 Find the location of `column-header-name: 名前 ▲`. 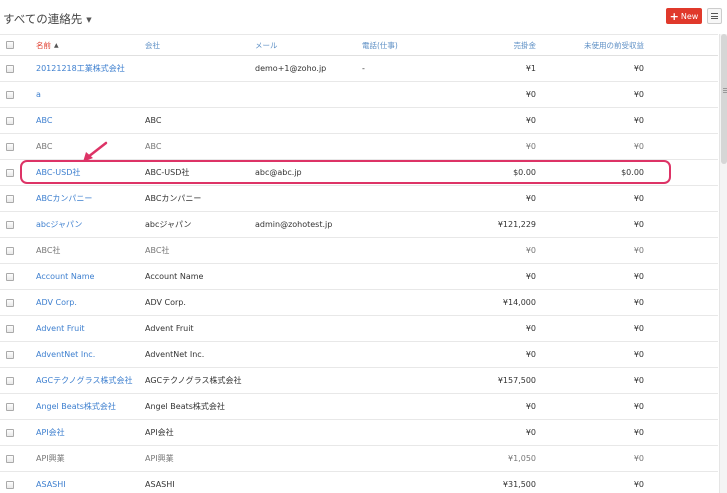

column-header-name: 名前 ▲ is located at coordinates (88, 45).